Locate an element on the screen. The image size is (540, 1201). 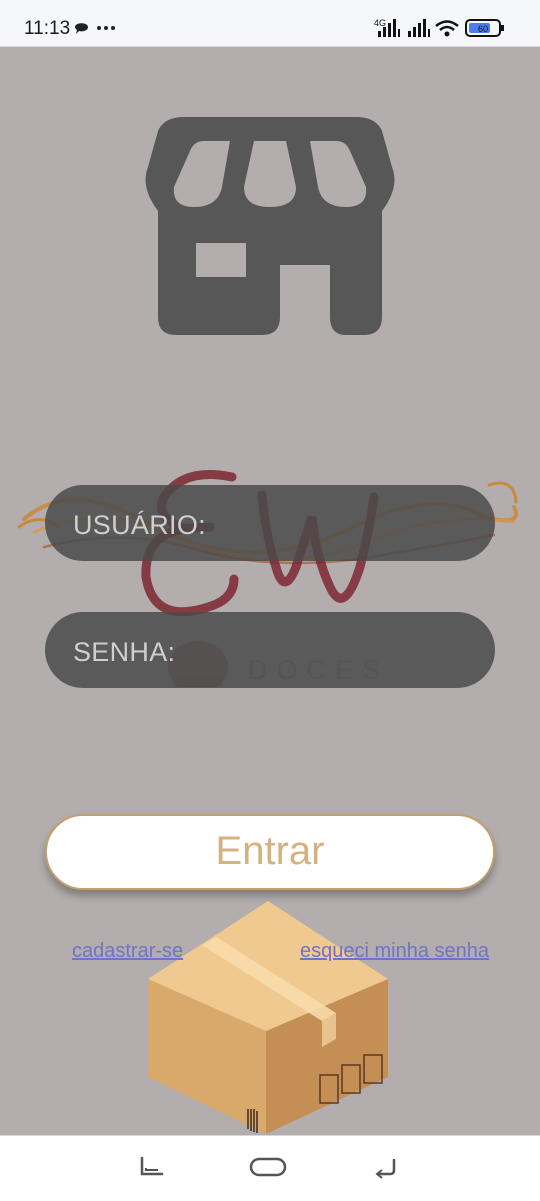
system-nav-bar is located at coordinates (270, 1168).